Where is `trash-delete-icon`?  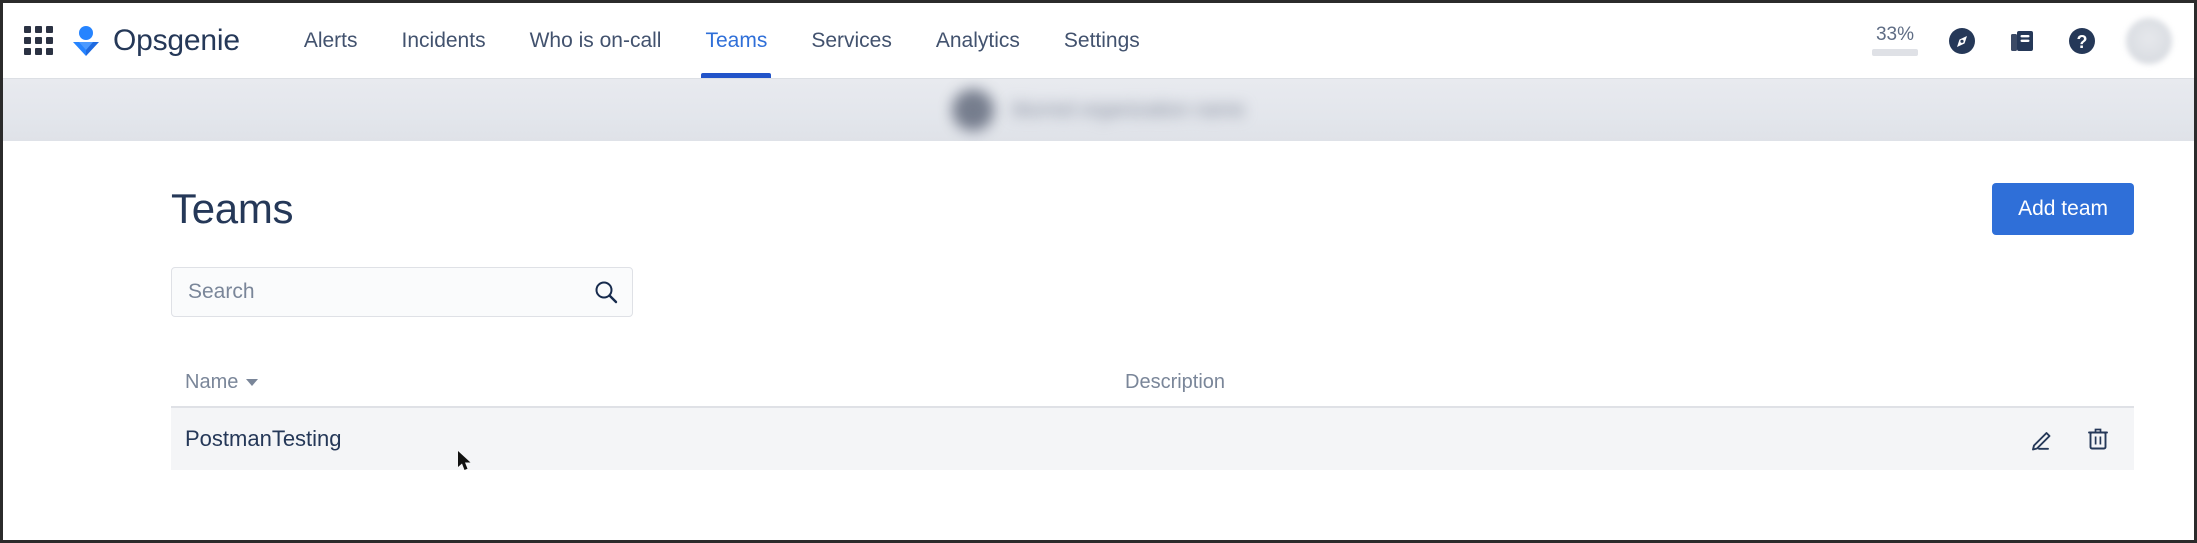 trash-delete-icon is located at coordinates (2098, 439).